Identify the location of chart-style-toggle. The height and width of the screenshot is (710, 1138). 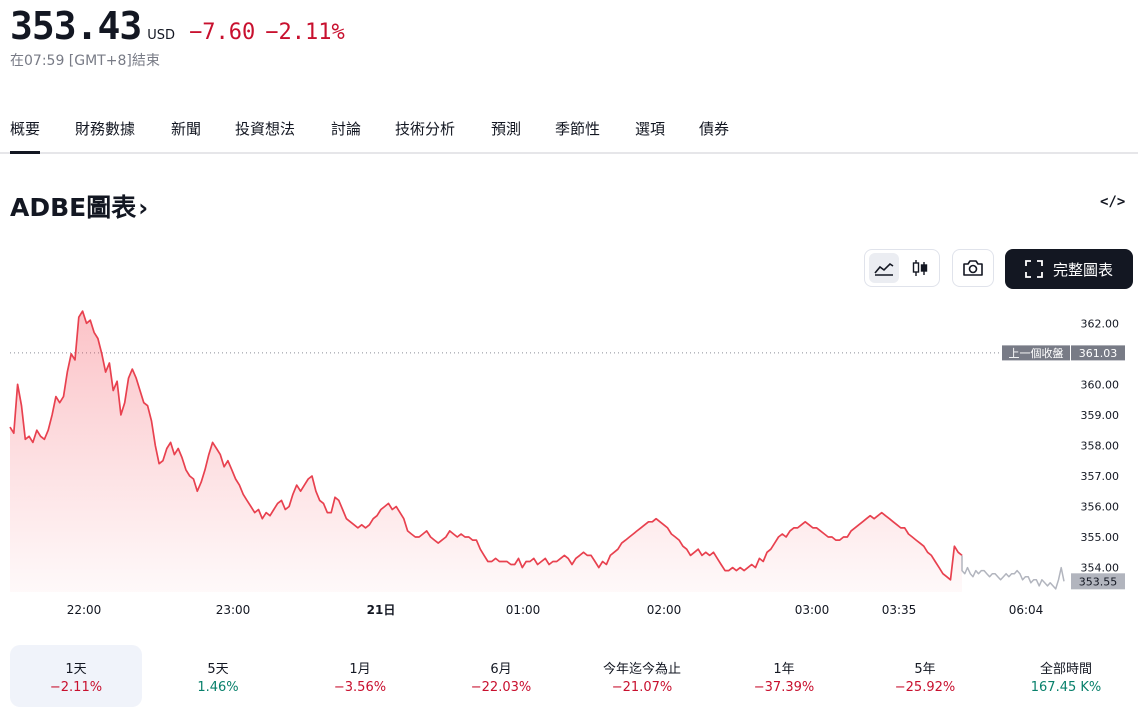
(902, 268).